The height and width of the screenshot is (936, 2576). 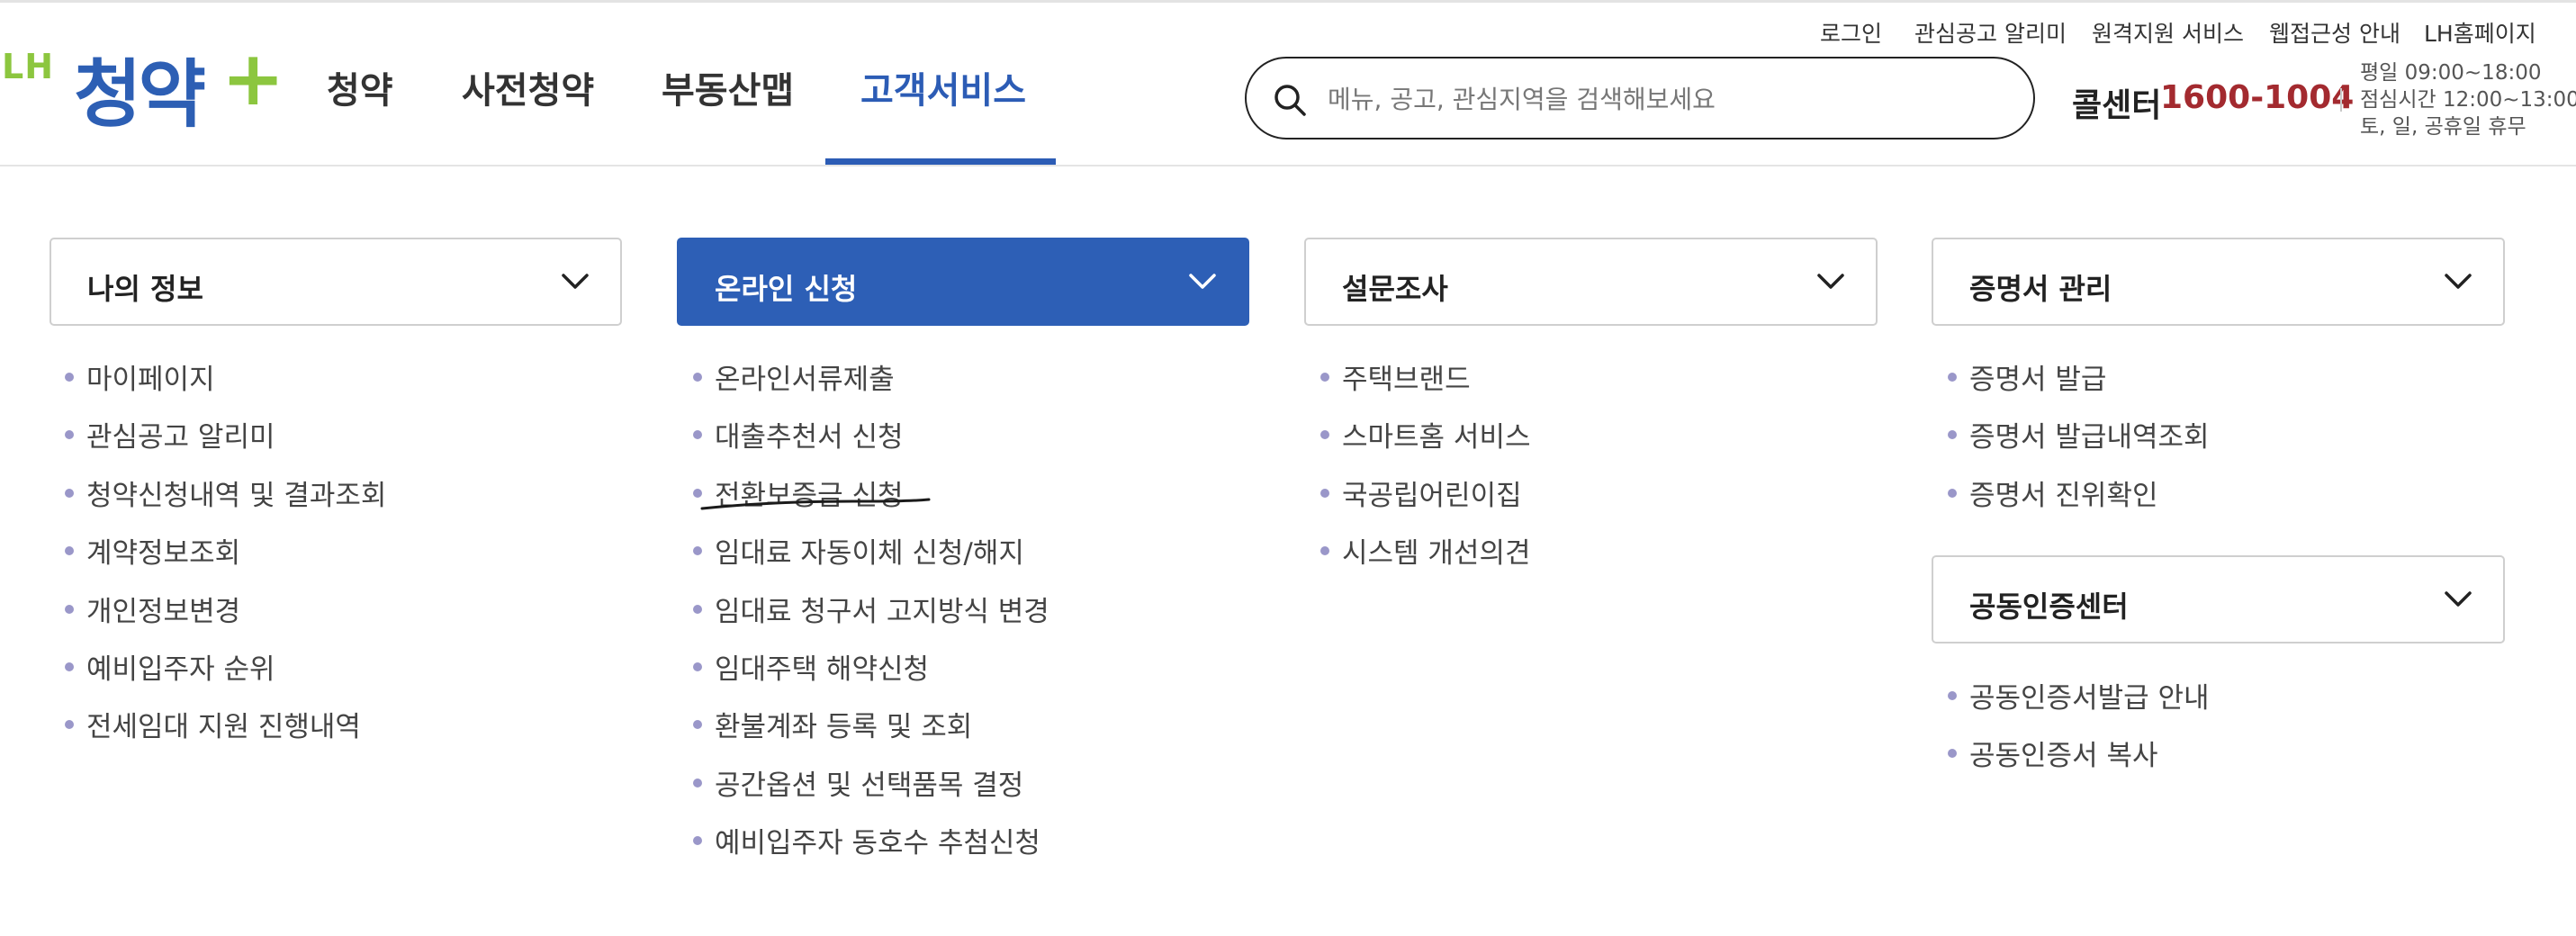 I want to click on search-icon, so click(x=1290, y=100).